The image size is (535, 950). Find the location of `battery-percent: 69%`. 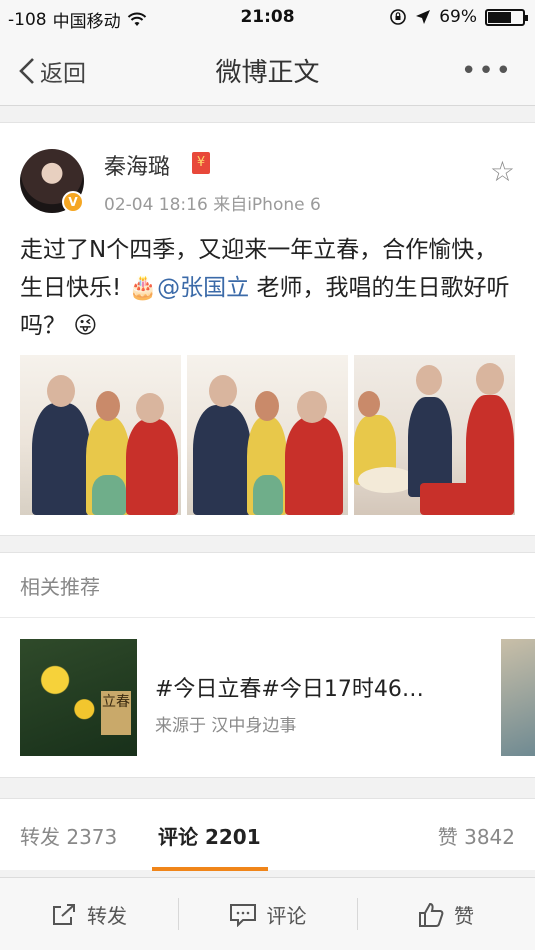

battery-percent: 69% is located at coordinates (458, 17).